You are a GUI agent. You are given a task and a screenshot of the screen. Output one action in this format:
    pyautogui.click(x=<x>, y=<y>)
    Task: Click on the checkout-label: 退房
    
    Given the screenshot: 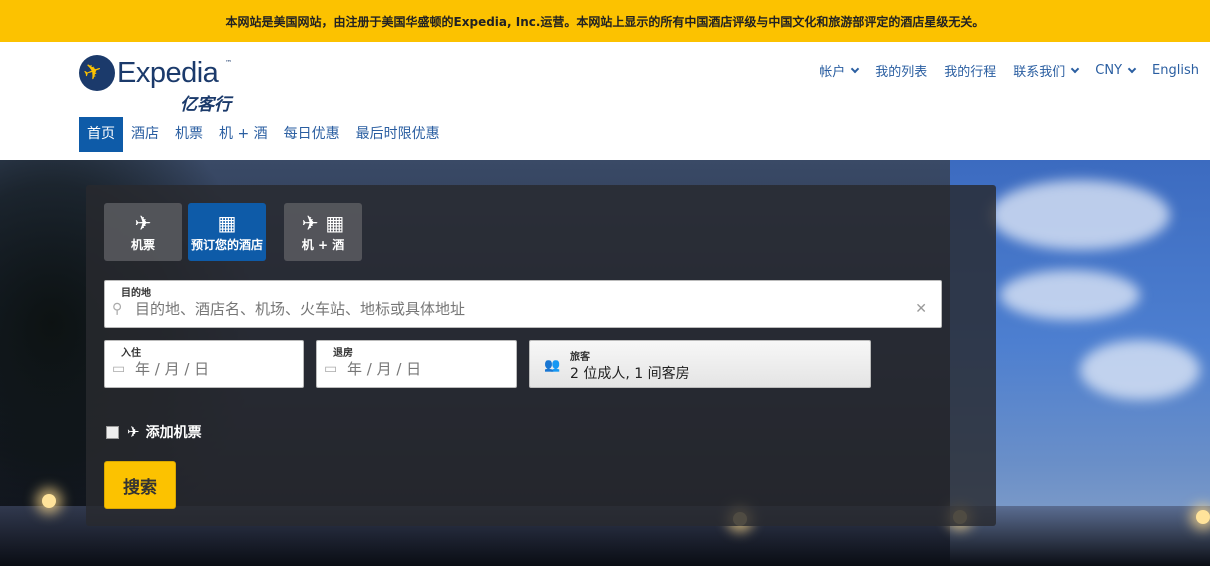 What is the action you would take?
    pyautogui.click(x=343, y=353)
    